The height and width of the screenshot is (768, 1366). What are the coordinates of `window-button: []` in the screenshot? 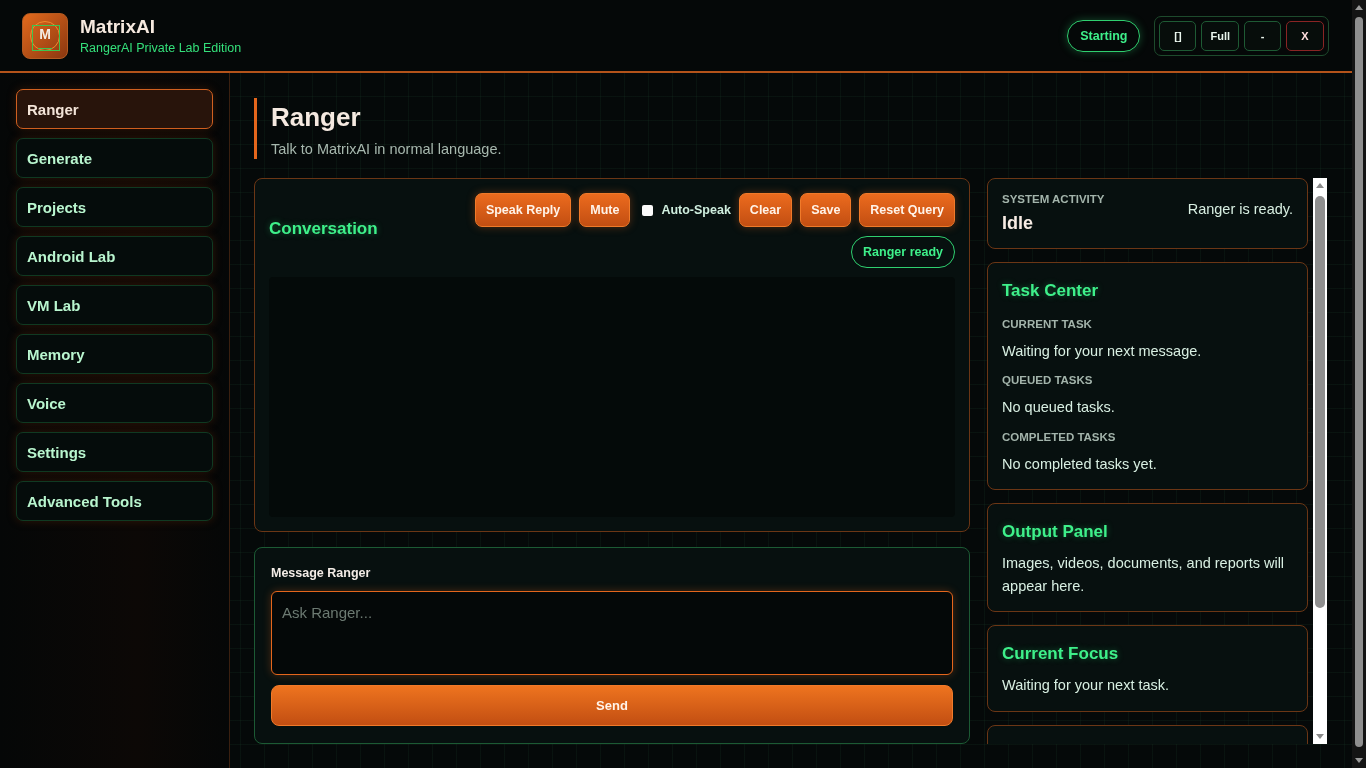 It's located at (1178, 35).